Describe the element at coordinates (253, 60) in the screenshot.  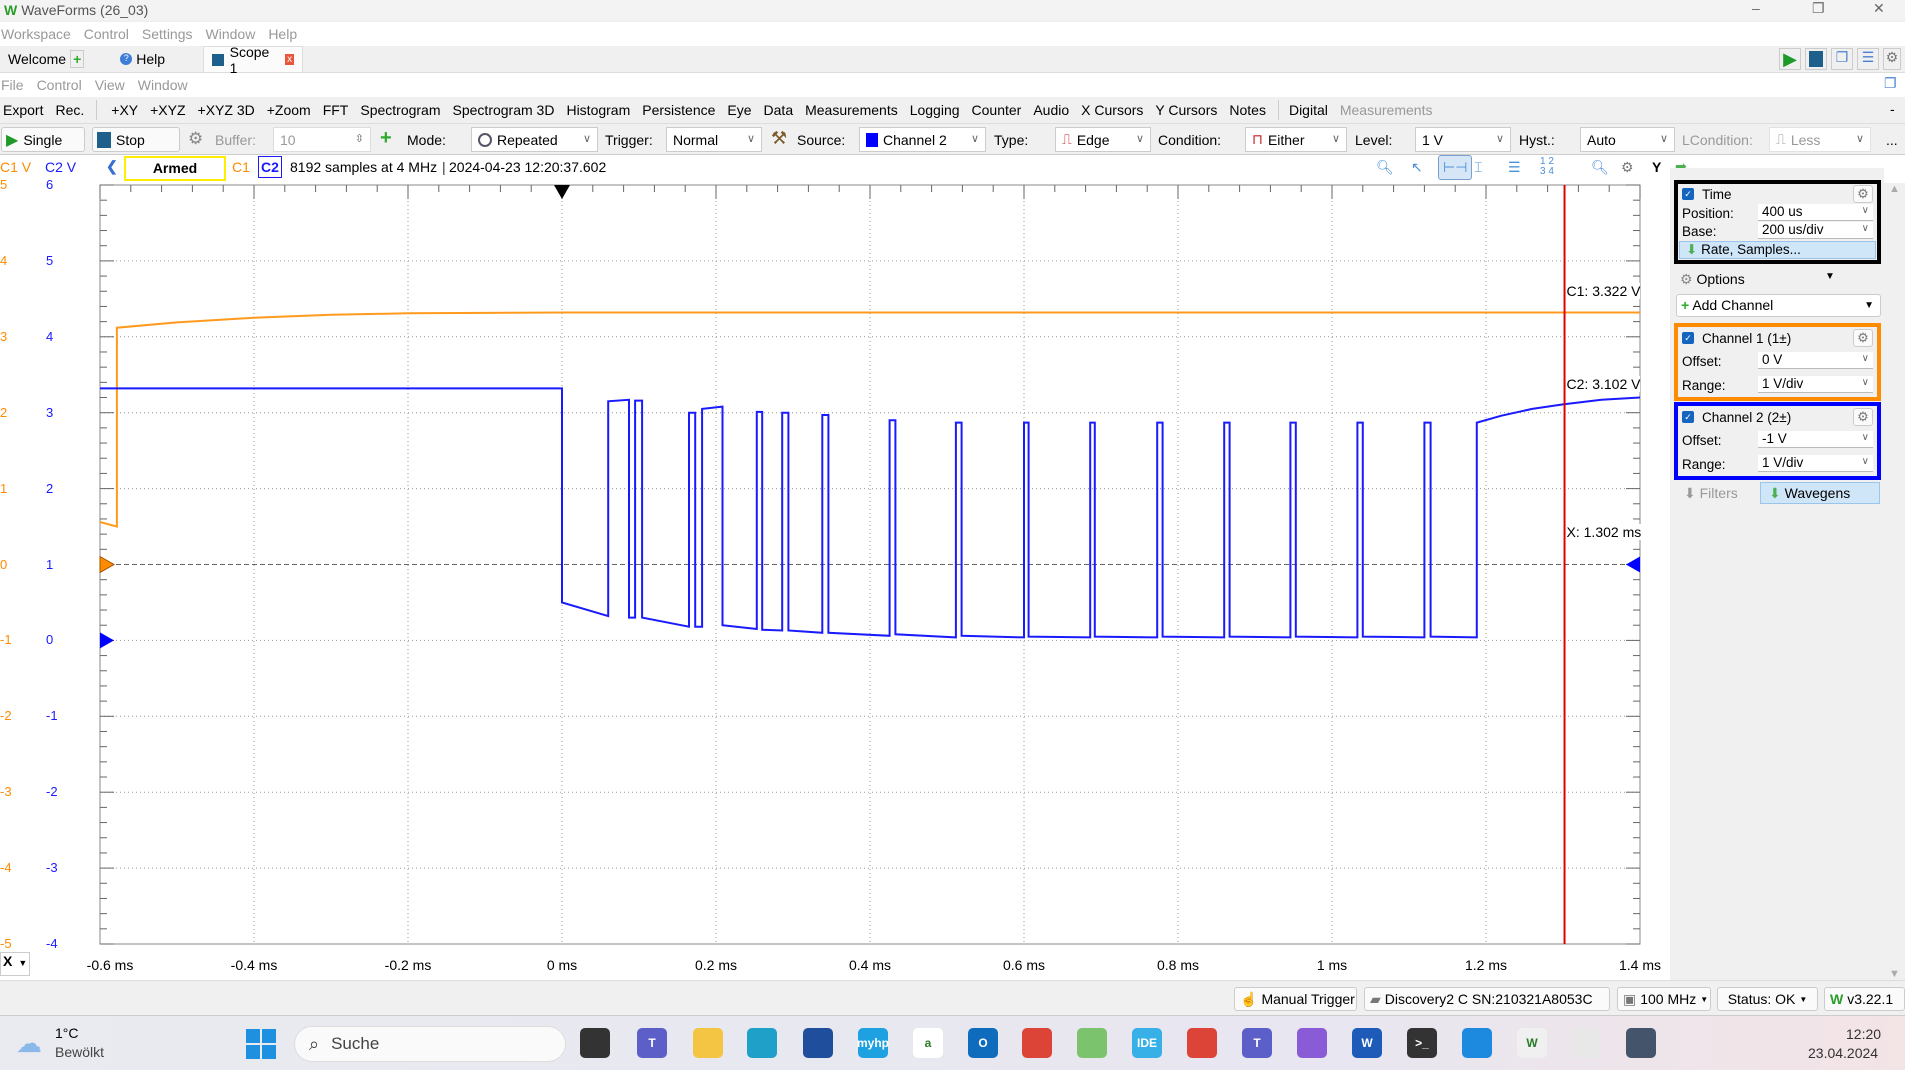
I see `tab-scope-1: Scope 1 x` at that location.